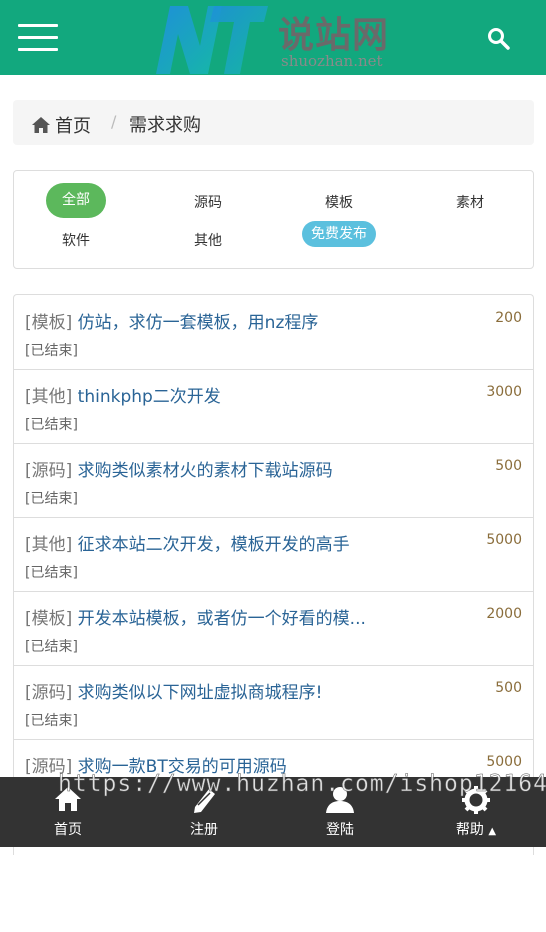 Image resolution: width=546 pixels, height=932 pixels. I want to click on nav-register-label: 注册, so click(204, 830).